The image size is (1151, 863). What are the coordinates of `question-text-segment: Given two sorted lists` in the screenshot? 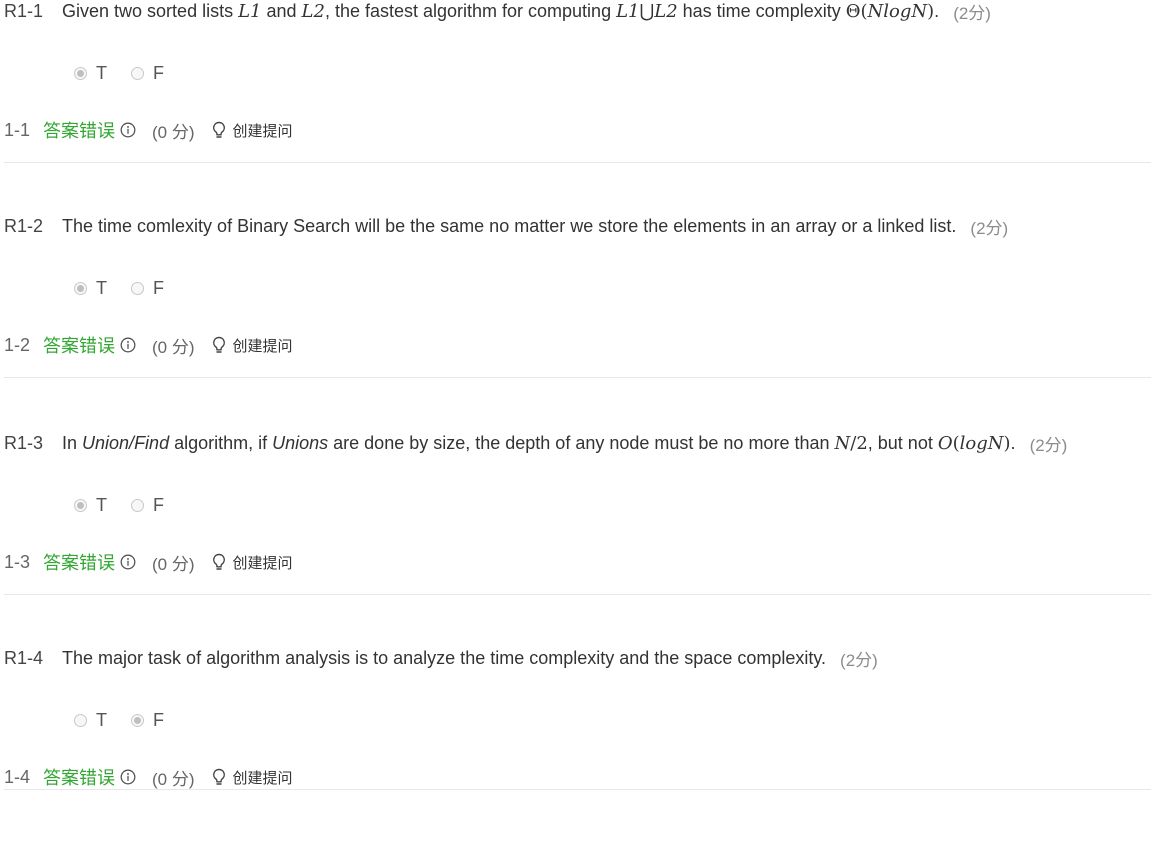 It's located at (150, 10).